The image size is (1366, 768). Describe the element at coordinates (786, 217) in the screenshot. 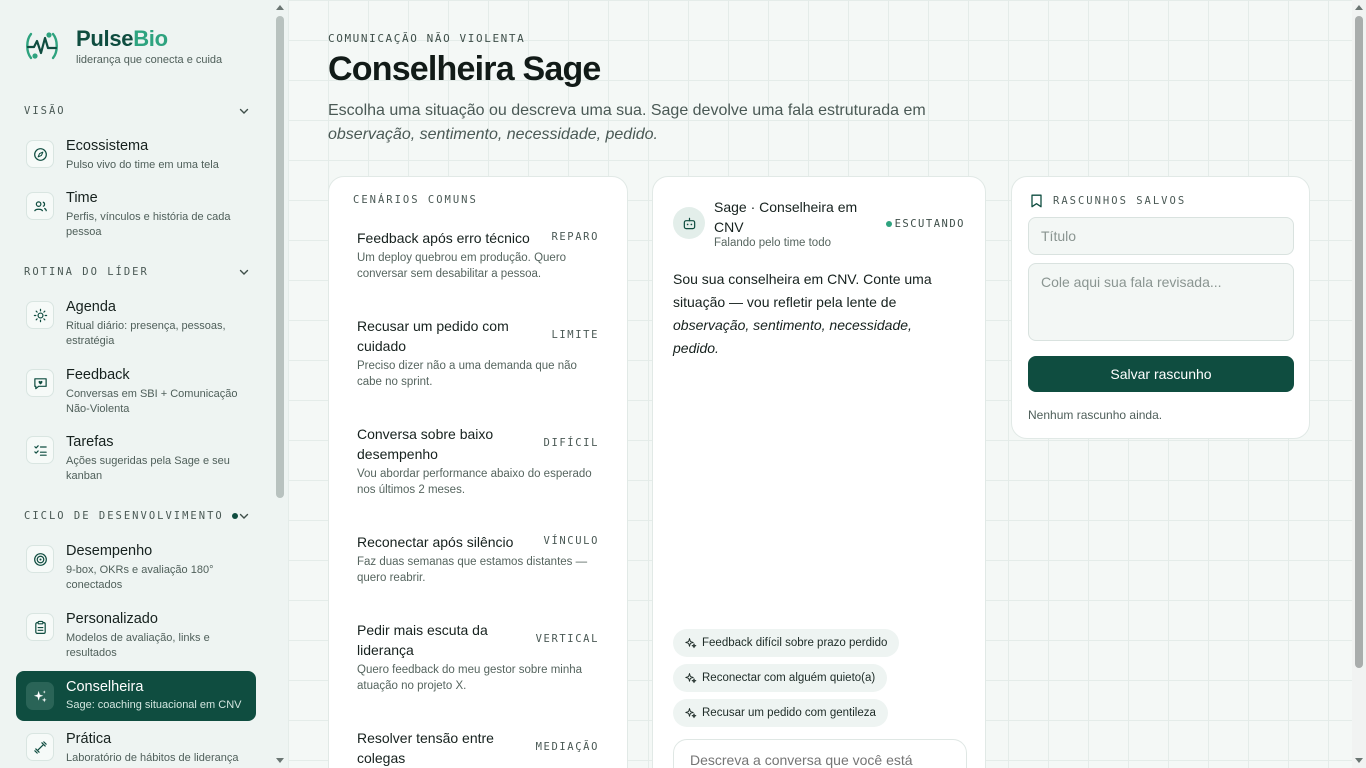

I see `chat-agent-name: Sage · Conselheira em CNV` at that location.